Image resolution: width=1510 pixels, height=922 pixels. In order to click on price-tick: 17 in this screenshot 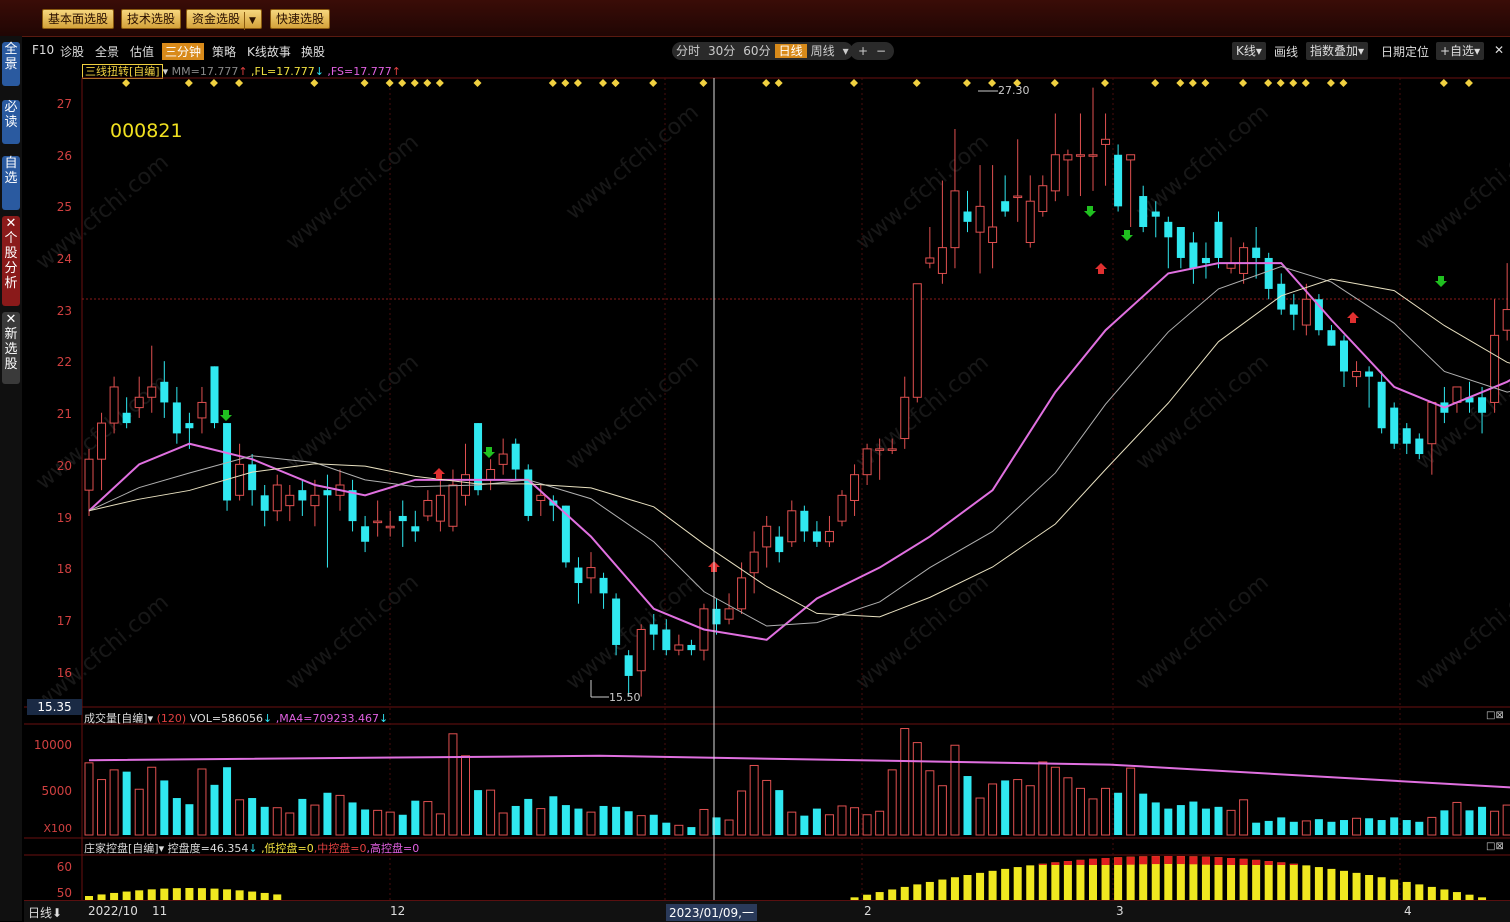, I will do `click(64, 621)`.